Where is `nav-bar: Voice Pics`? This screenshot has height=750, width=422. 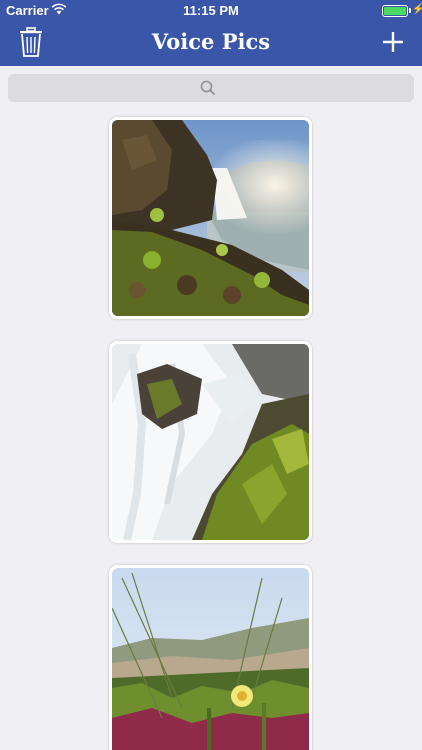 nav-bar: Voice Pics is located at coordinates (211, 44).